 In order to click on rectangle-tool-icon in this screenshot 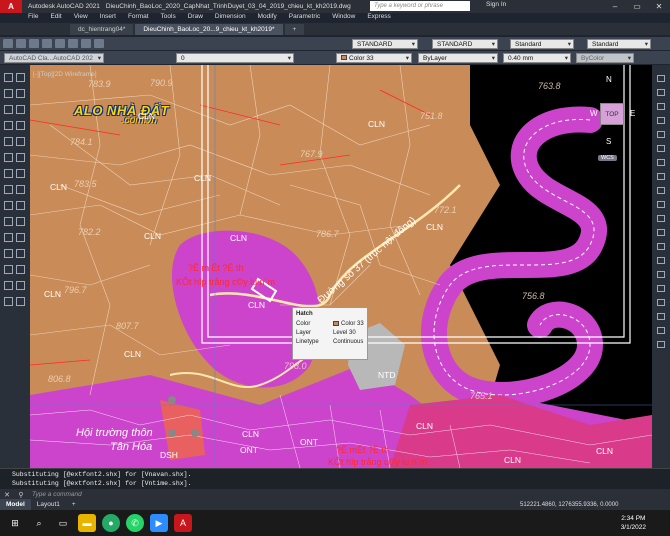, I will do `click(8, 109)`.